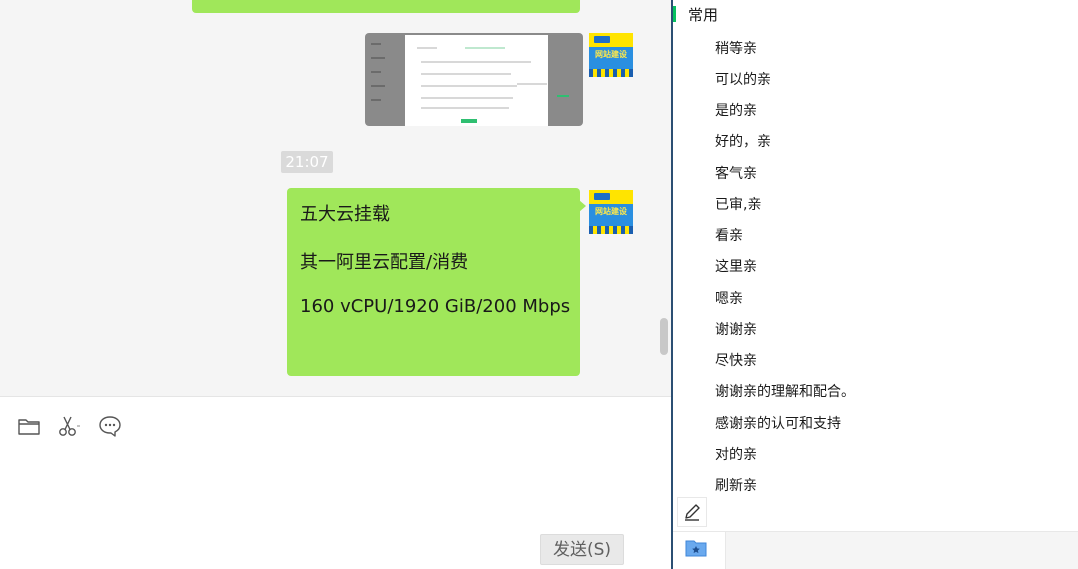 The width and height of the screenshot is (1078, 569). Describe the element at coordinates (738, 204) in the screenshot. I see `quick-reply-item: 已审,亲` at that location.